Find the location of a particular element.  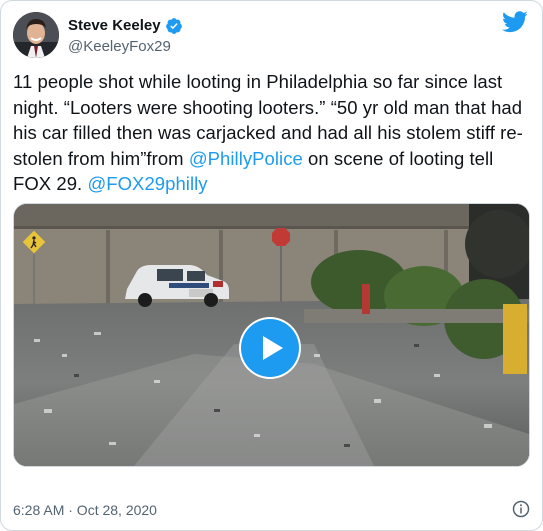

display-name: Steve Keeley is located at coordinates (114, 25).